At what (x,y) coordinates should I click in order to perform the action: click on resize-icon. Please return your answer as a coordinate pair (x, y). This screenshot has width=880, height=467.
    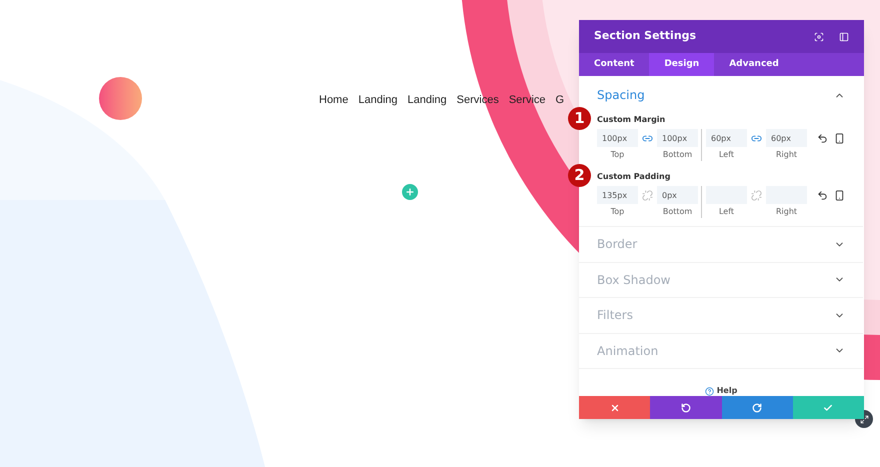
    Looking at the image, I should click on (864, 419).